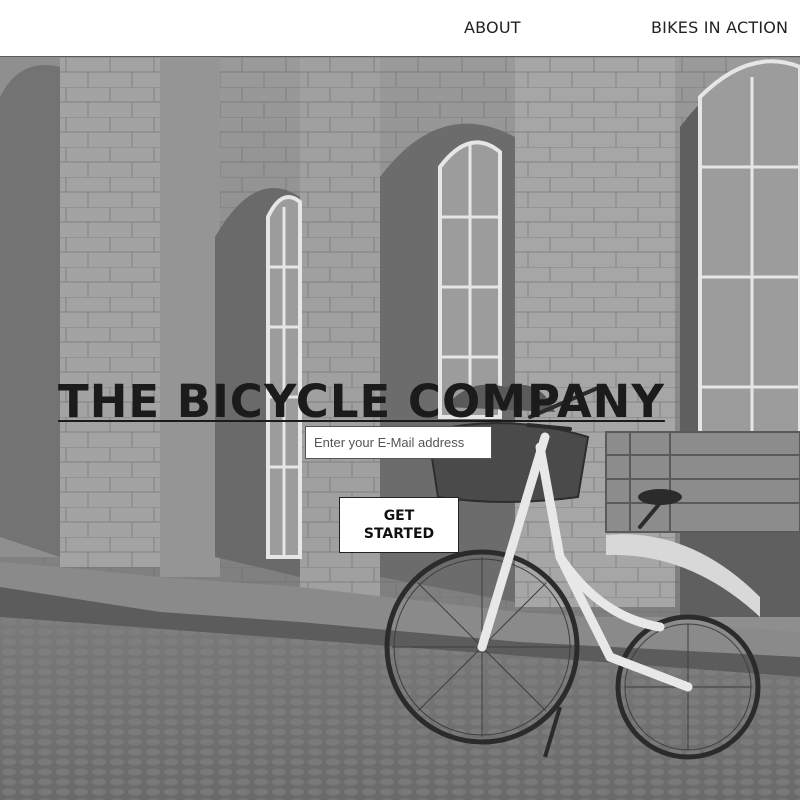 This screenshot has width=800, height=800. Describe the element at coordinates (719, 27) in the screenshot. I see `nav-link-bikes-in-action: BIKES IN ACTION` at that location.